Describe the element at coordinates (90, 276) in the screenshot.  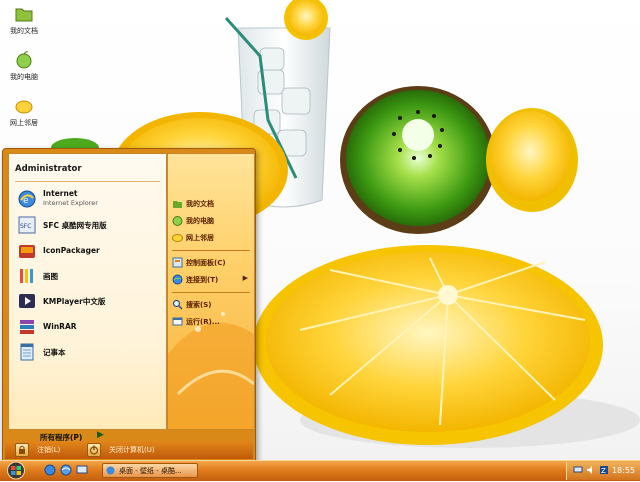
I see `program-paint: 画图` at that location.